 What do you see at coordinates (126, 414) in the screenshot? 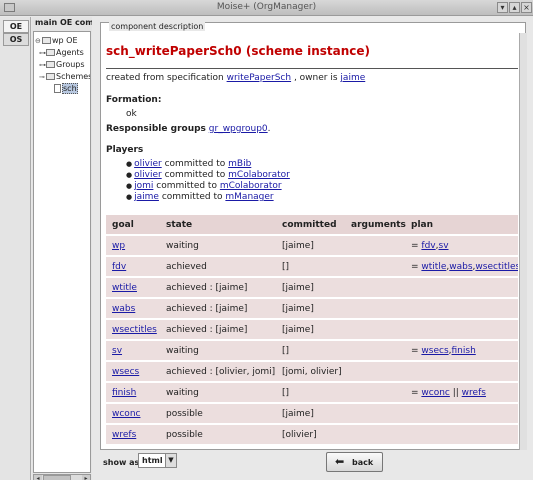
I see `goal-link: wconc` at bounding box center [126, 414].